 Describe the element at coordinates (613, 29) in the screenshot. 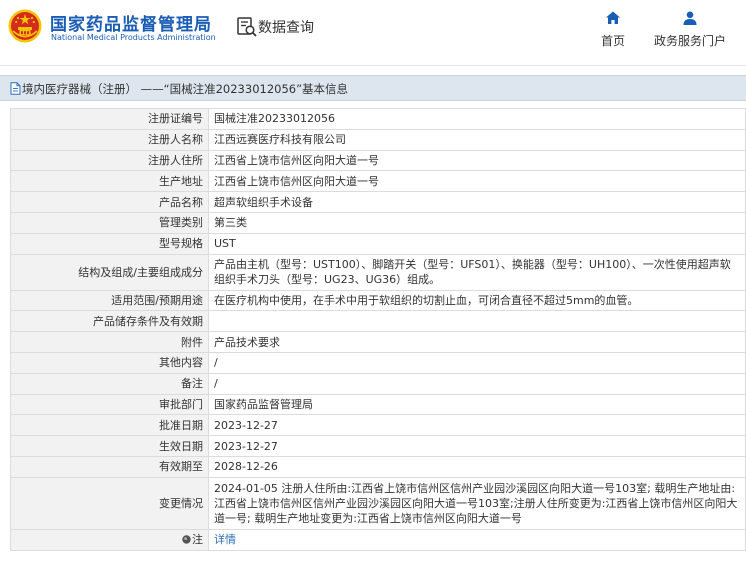

I see `nav-home: 首页` at that location.